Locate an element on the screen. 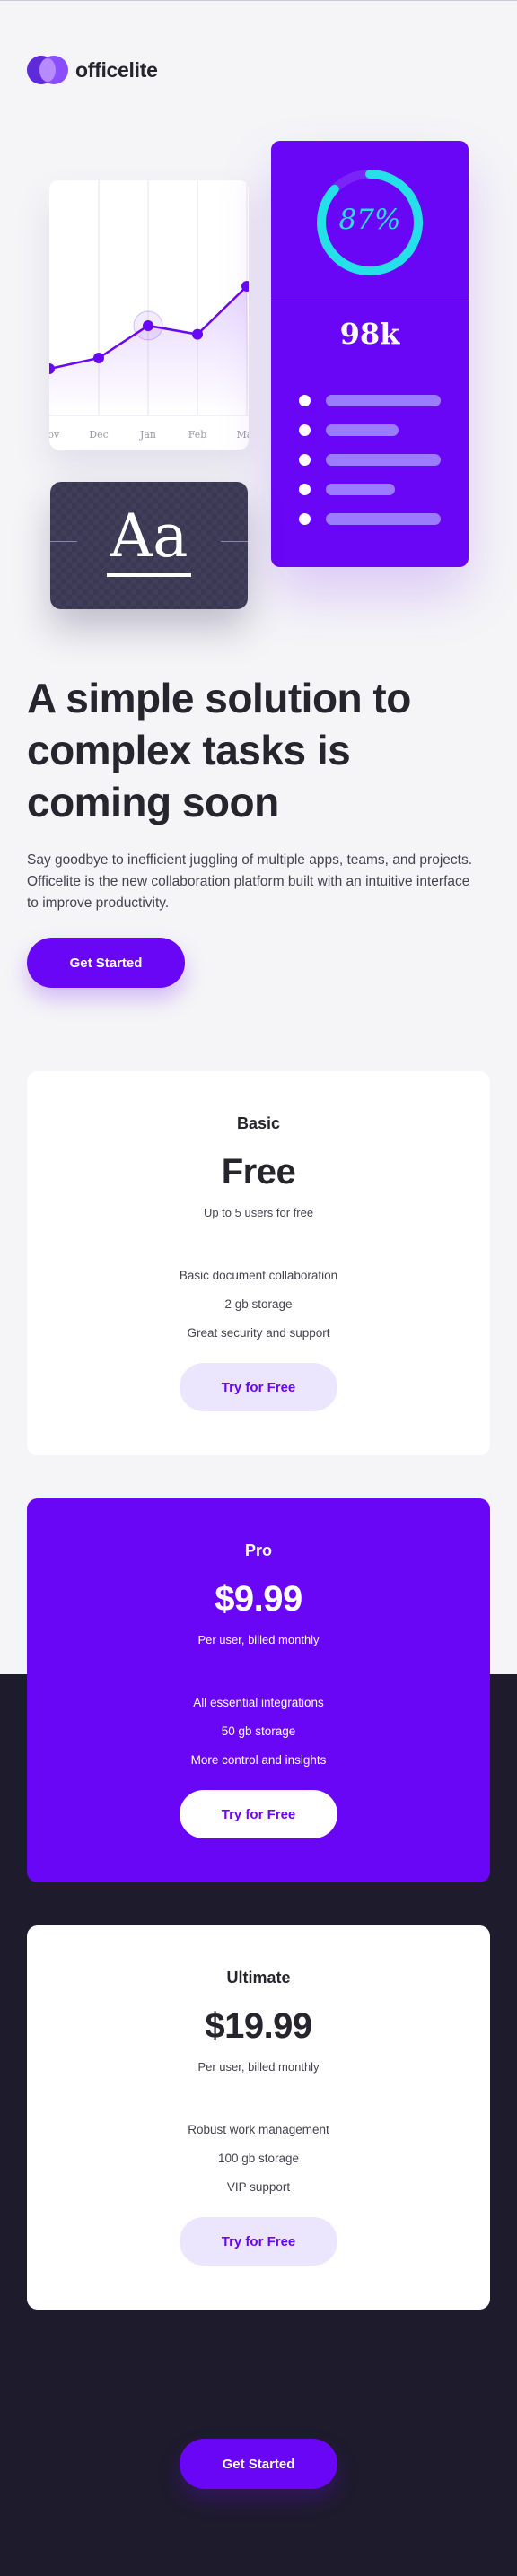 This screenshot has width=517, height=2576. plan-price: Free is located at coordinates (258, 1172).